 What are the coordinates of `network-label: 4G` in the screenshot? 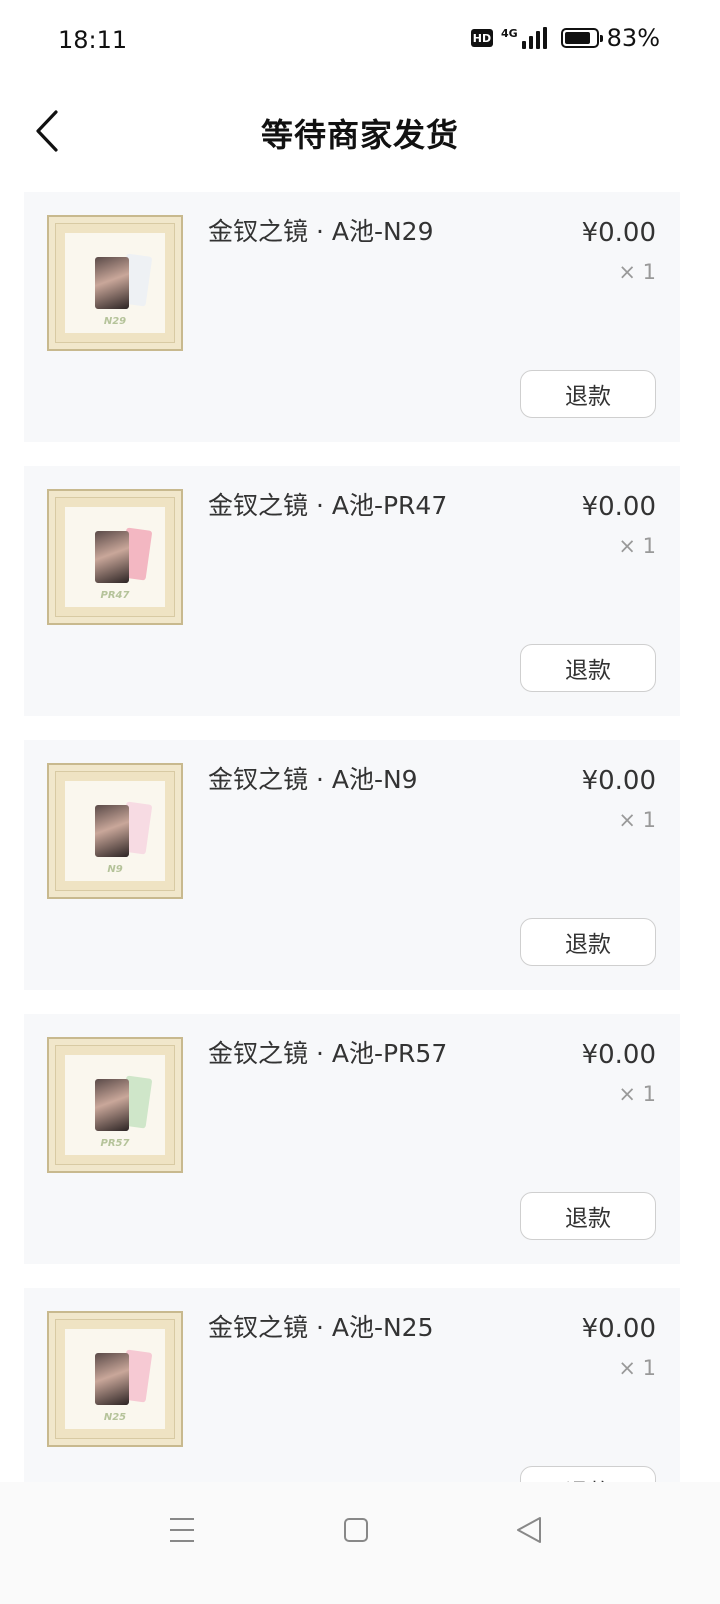 It's located at (509, 33).